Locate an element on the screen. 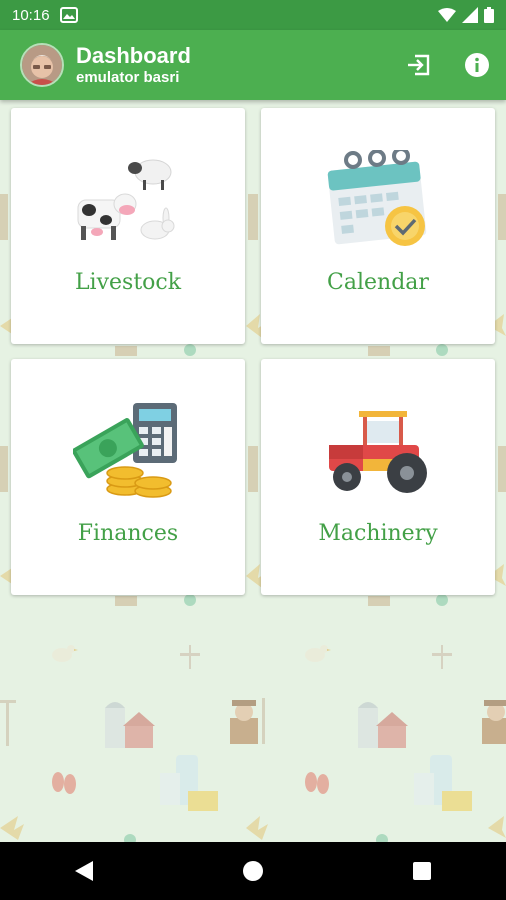 This screenshot has width=506, height=900. info-button is located at coordinates (477, 65).